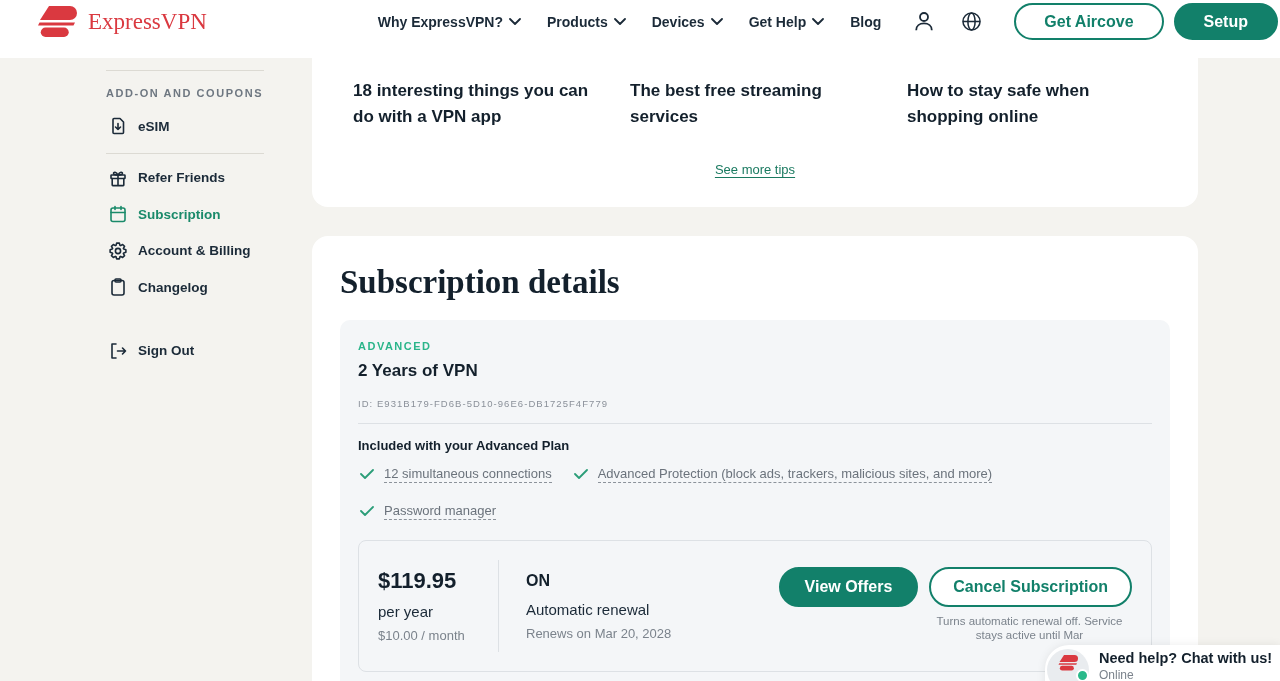 This screenshot has height=681, width=1280. What do you see at coordinates (1117, 674) in the screenshot?
I see `chat-status: Online` at bounding box center [1117, 674].